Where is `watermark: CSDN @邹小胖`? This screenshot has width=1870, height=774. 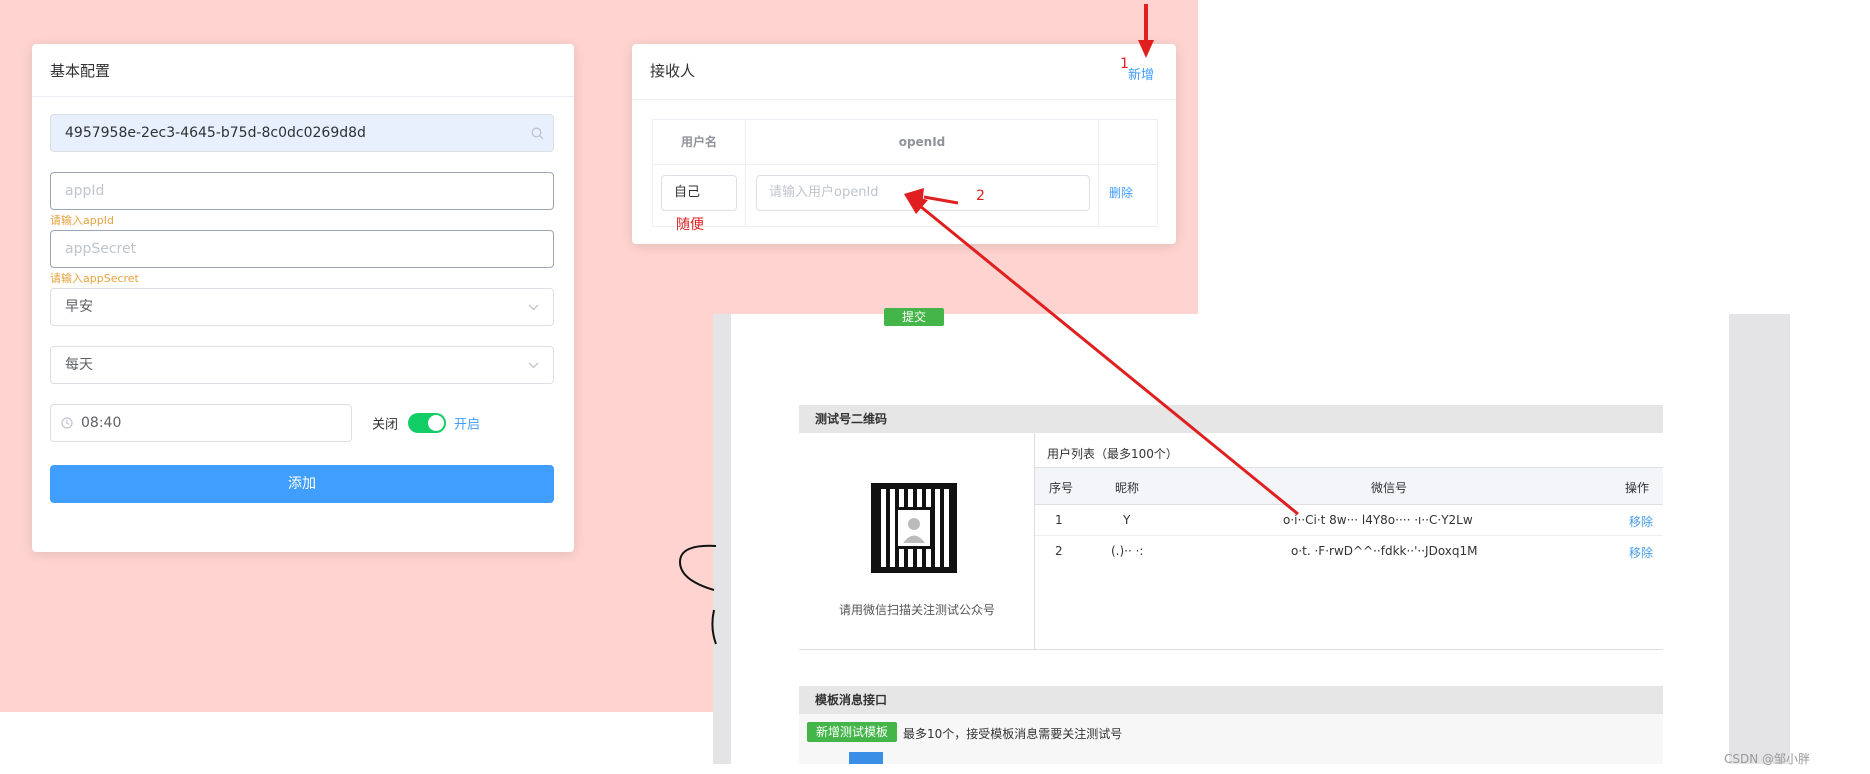 watermark: CSDN @邹小胖 is located at coordinates (1767, 759).